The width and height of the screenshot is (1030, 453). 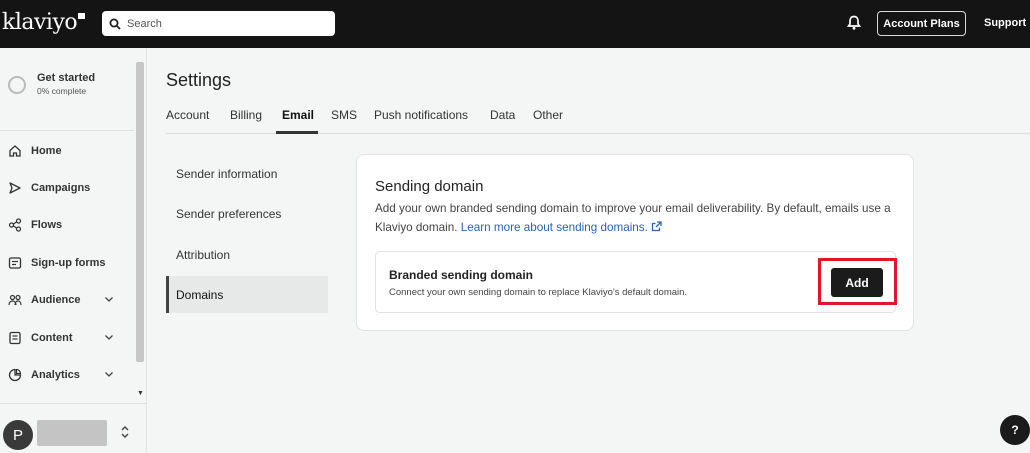 I want to click on sidebar-item-label: Flows, so click(x=47, y=225).